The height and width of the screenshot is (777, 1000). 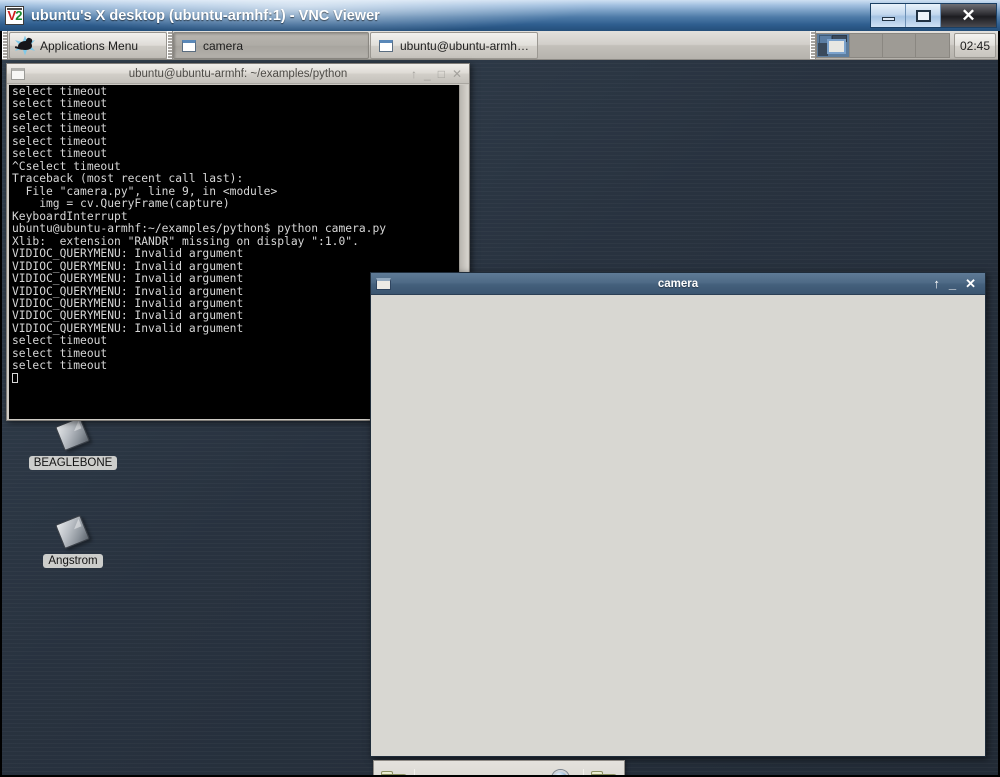 I want to click on panel-handle-left, so click(x=5, y=45).